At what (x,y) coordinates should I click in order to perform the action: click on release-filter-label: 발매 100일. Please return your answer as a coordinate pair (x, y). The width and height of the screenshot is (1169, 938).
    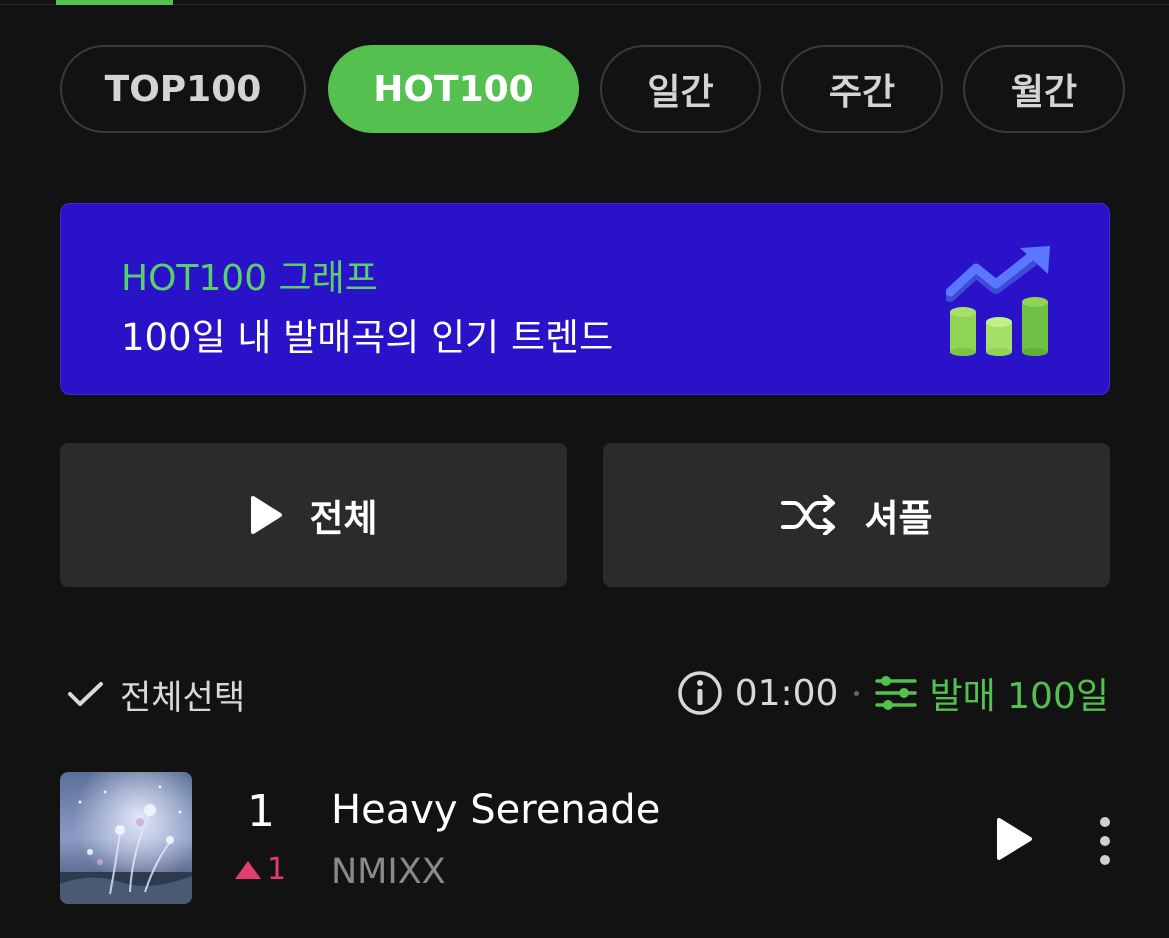
    Looking at the image, I should click on (1019, 693).